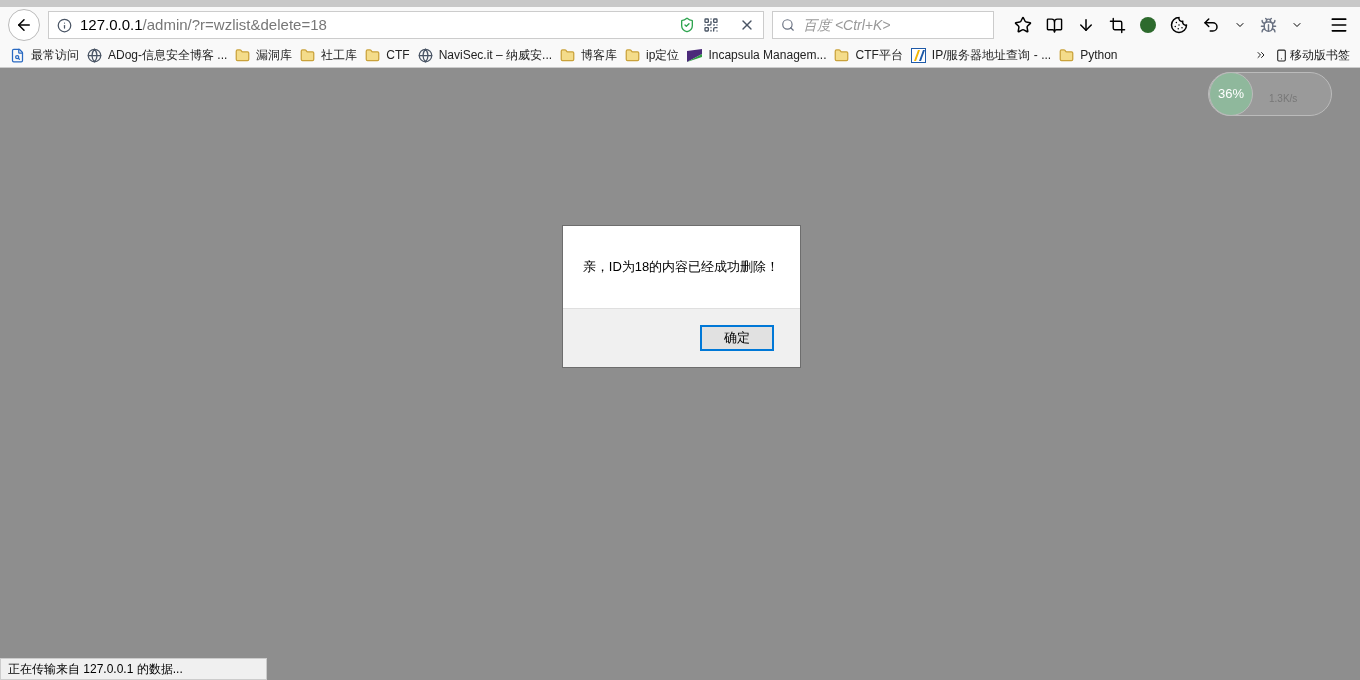 This screenshot has width=1360, height=680. I want to click on download-icon, so click(1086, 25).